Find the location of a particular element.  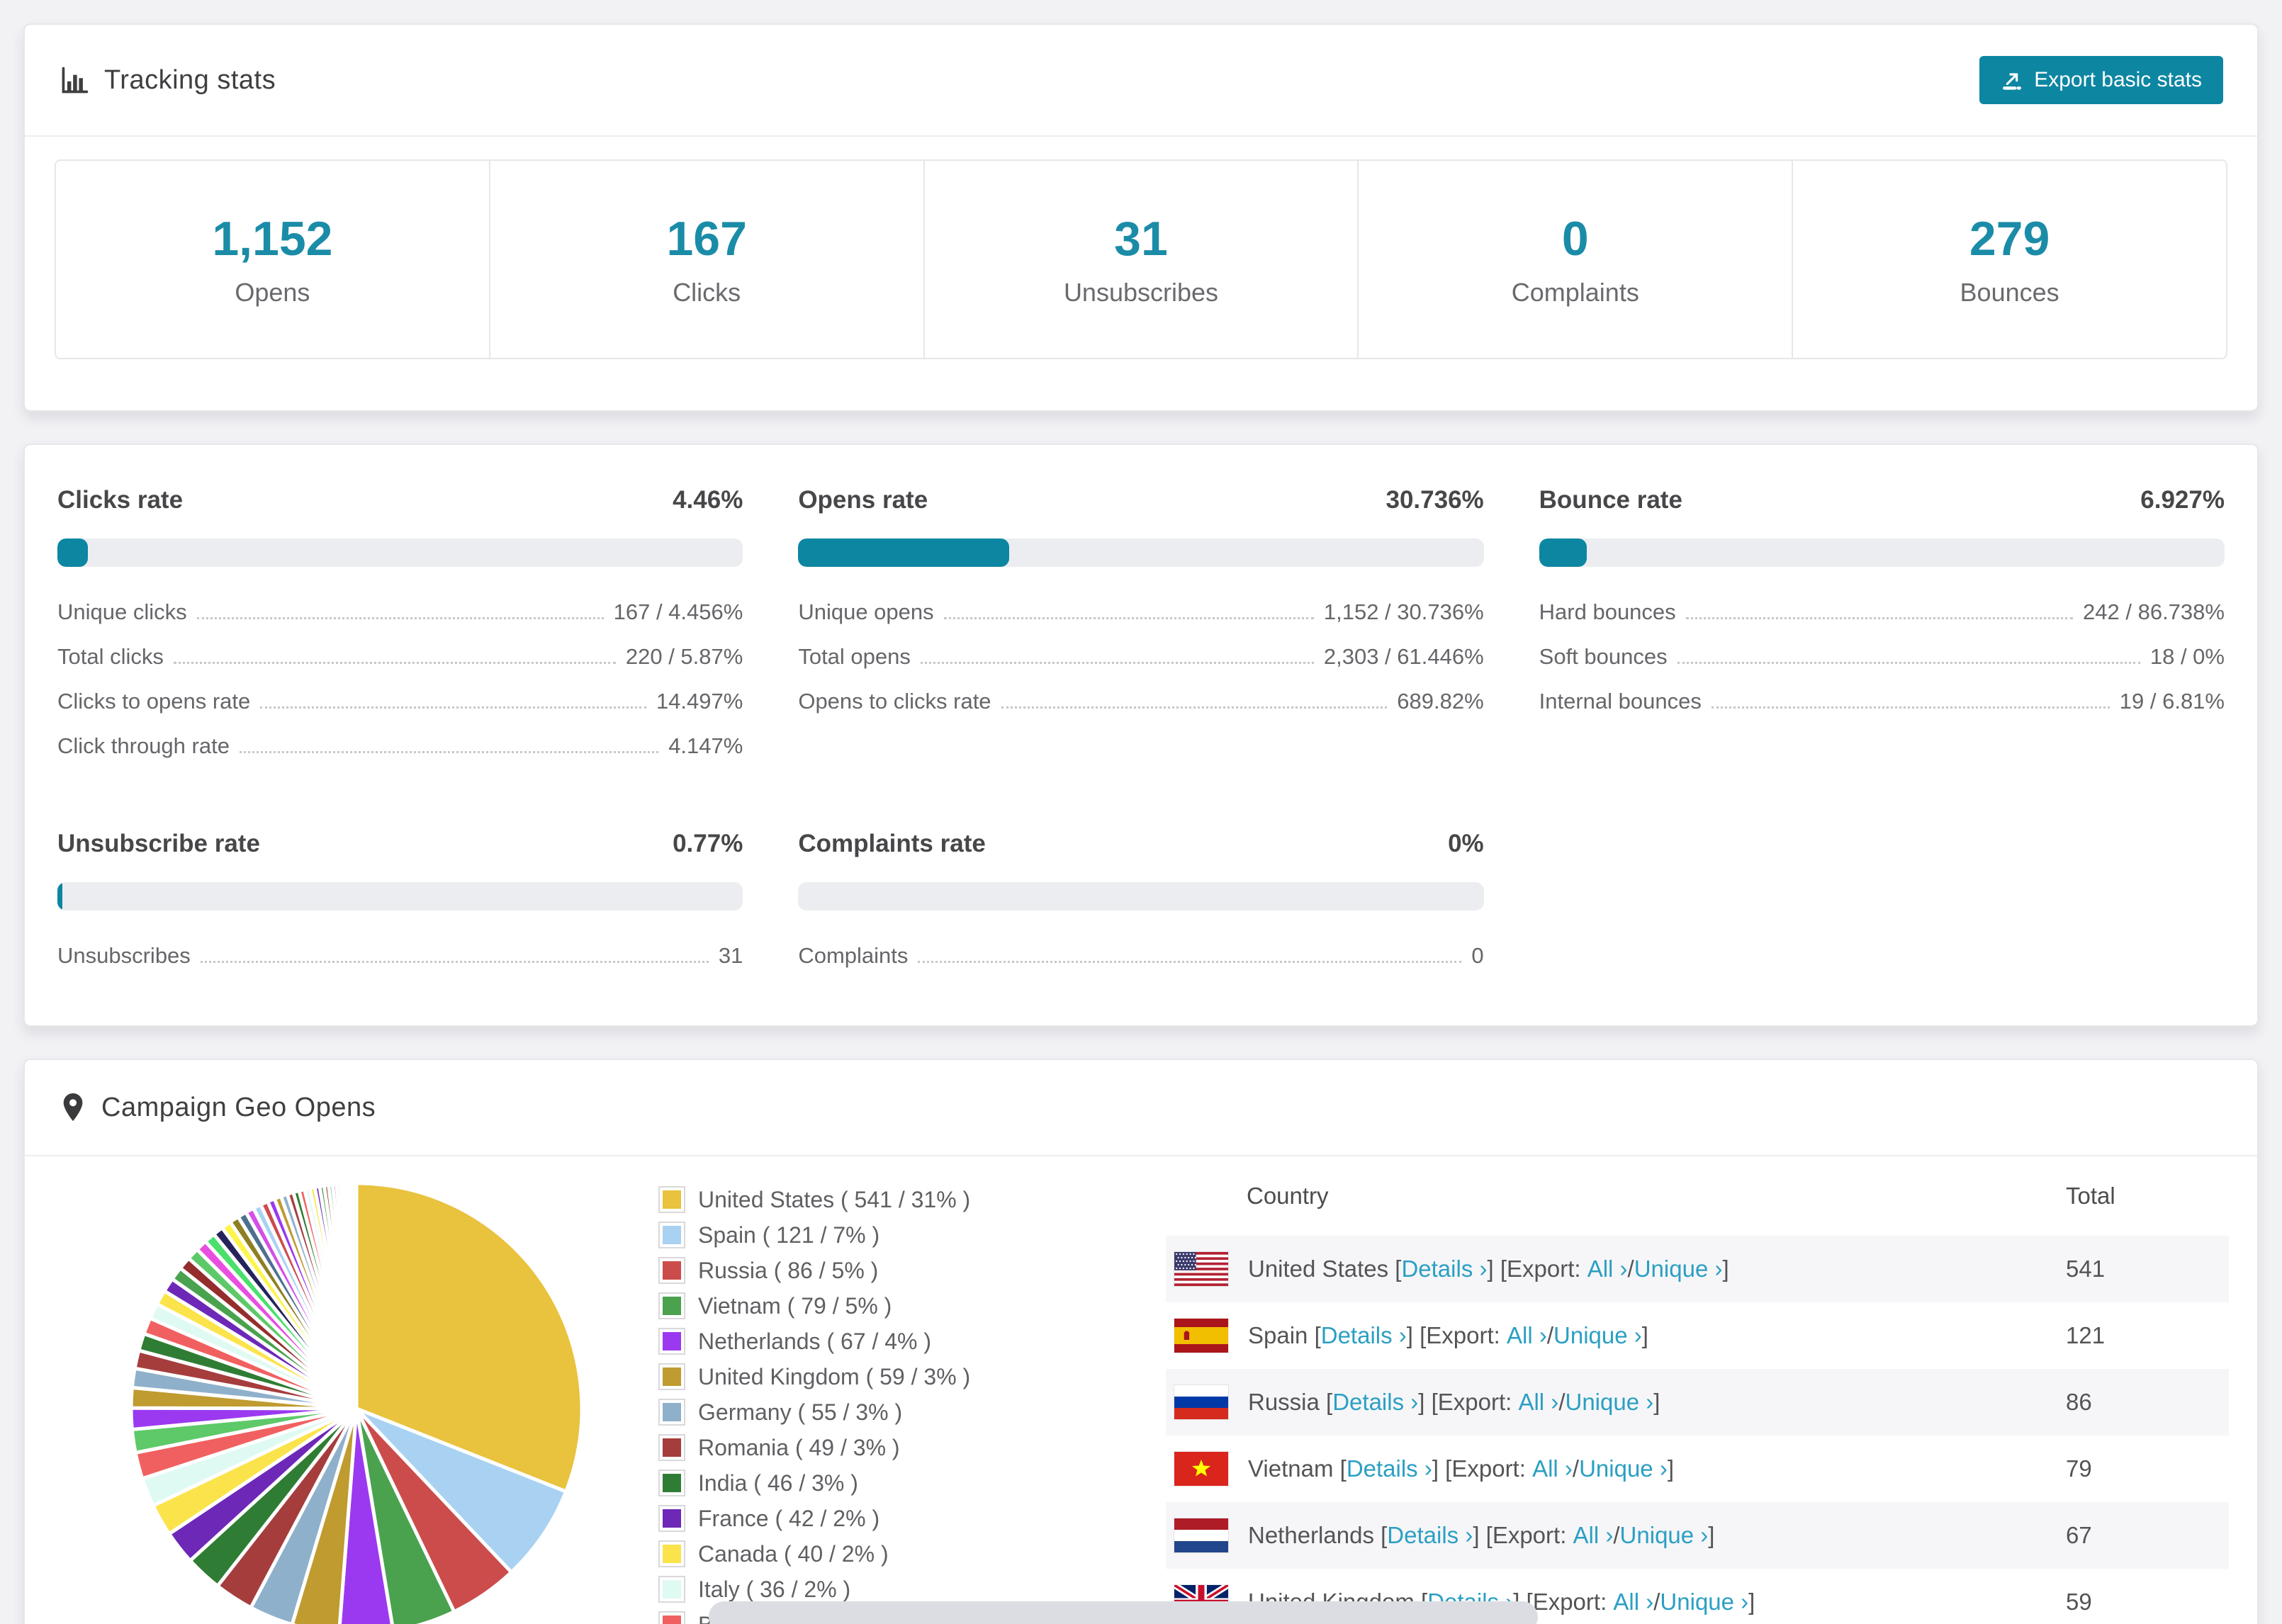

rate-block: Unsubscribe rate 0.77% Unsubscribes 31 is located at coordinates (400, 899).